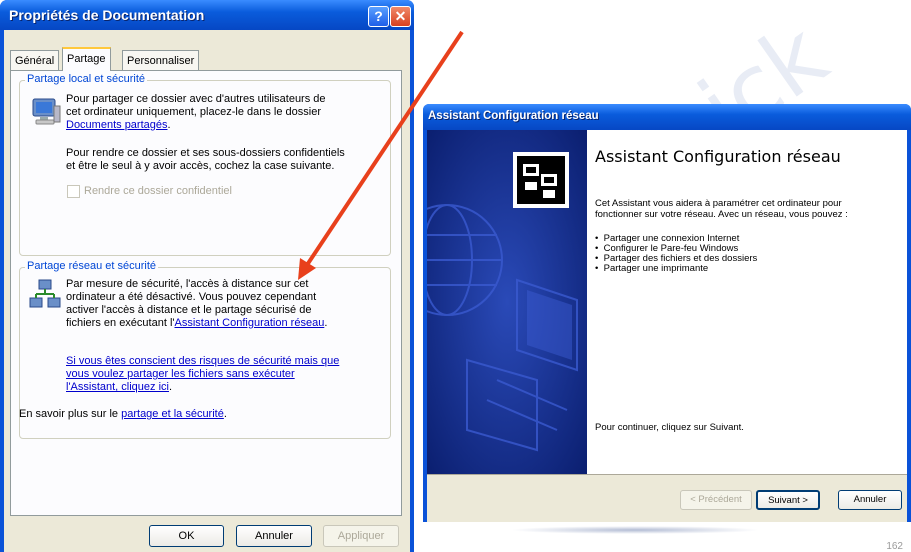 Image resolution: width=911 pixels, height=552 pixels. What do you see at coordinates (361, 536) in the screenshot?
I see `apply-button: Appliquer` at bounding box center [361, 536].